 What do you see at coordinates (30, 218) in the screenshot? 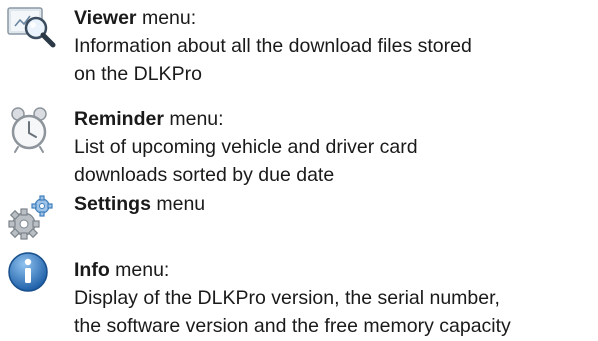
I see `gears-icon` at bounding box center [30, 218].